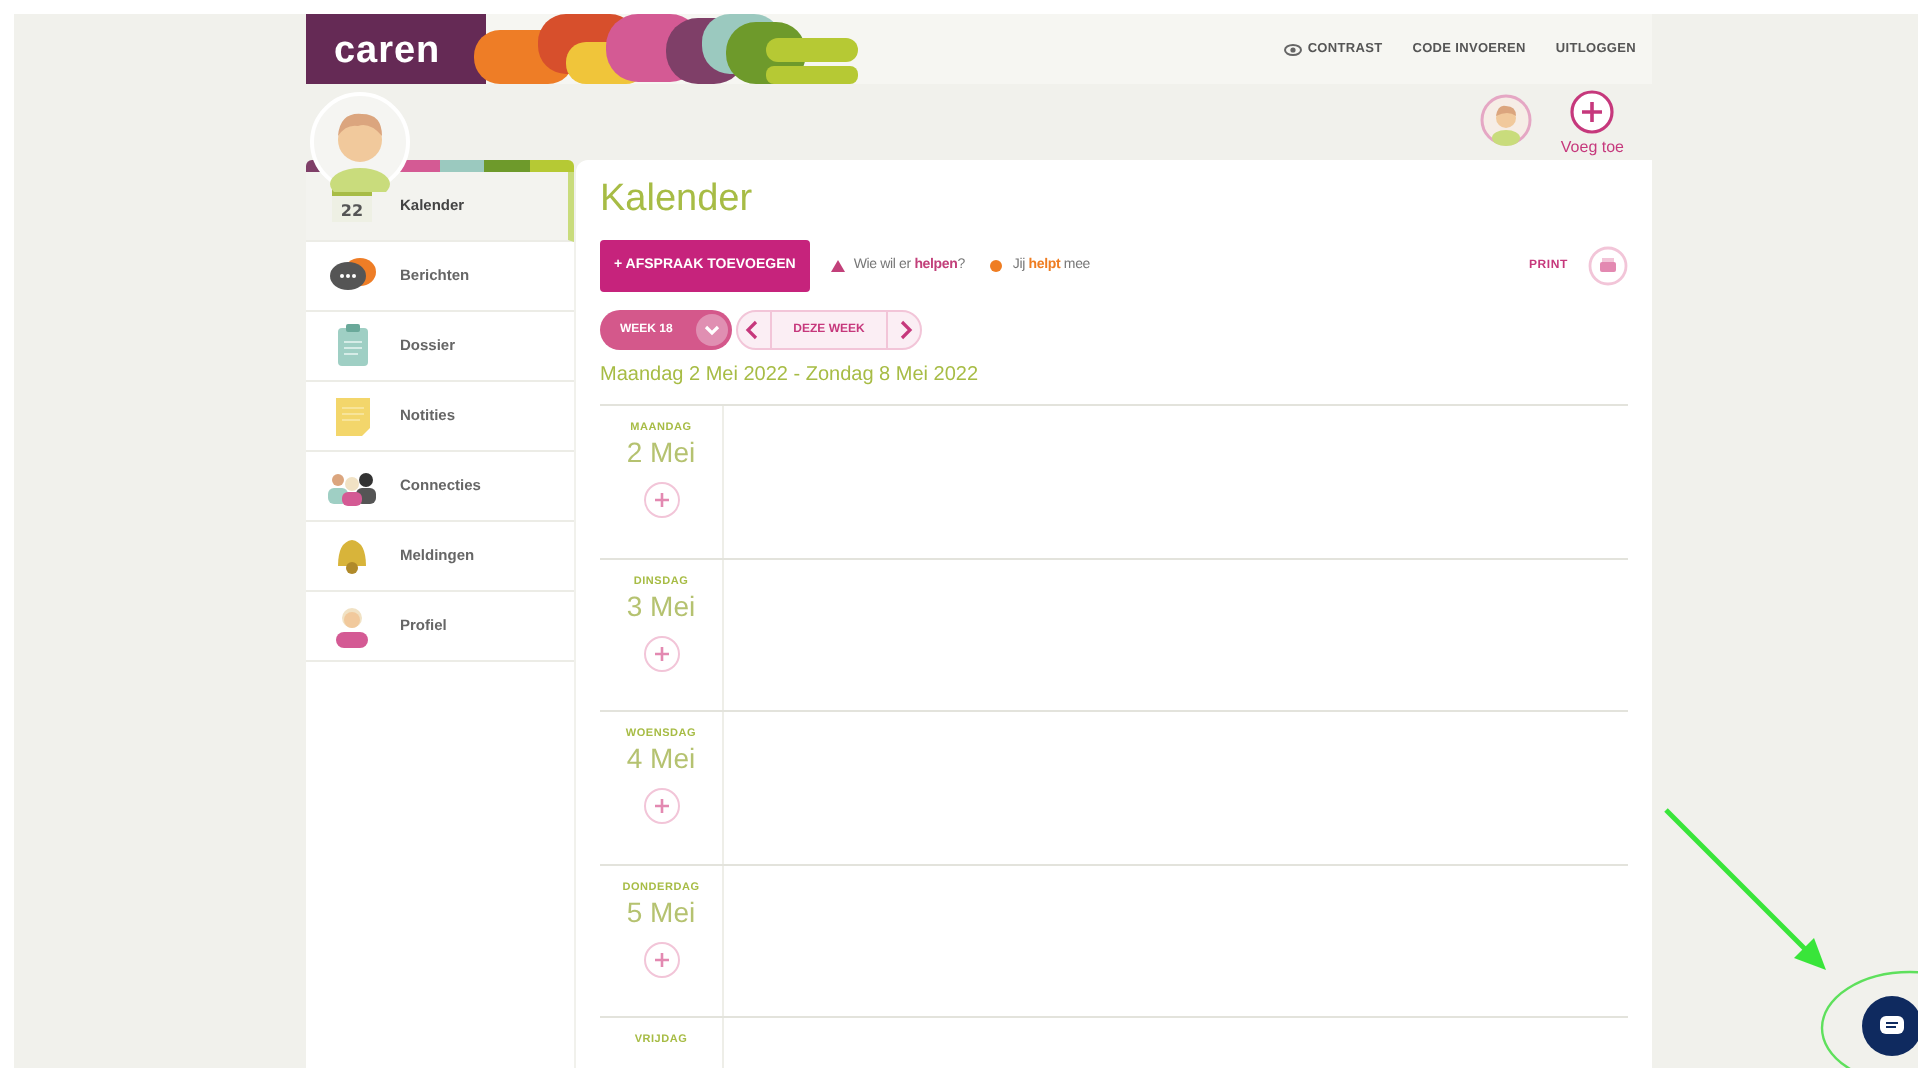 This screenshot has height=1068, width=1918. What do you see at coordinates (790, 376) in the screenshot?
I see `date-range: Maandag 2 Mei 2022 - Zondag 8 Mei 2022` at bounding box center [790, 376].